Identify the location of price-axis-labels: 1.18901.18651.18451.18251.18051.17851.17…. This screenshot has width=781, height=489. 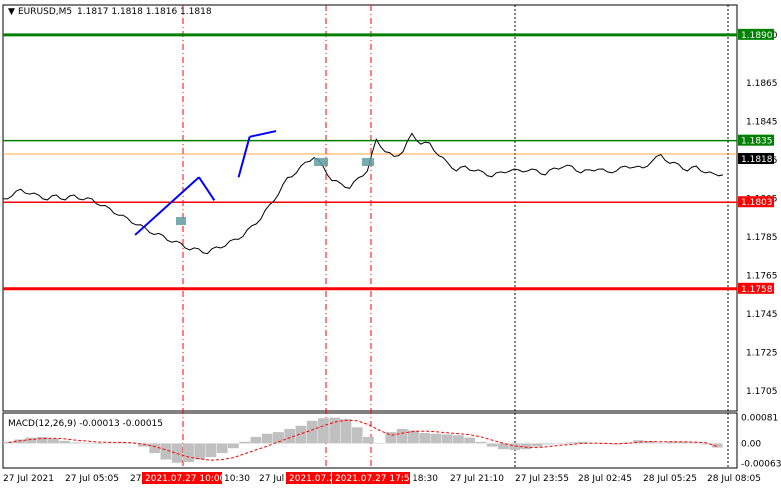
(762, 214).